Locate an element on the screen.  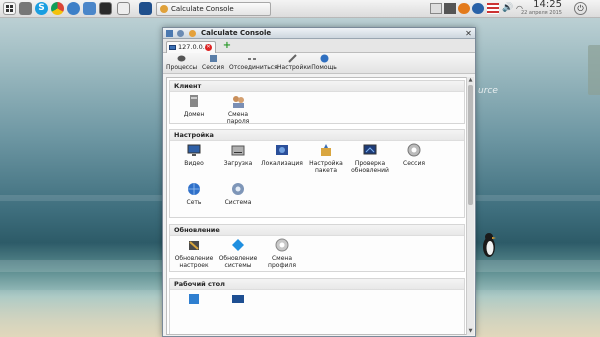
clock-date: 22 апреля 2015 is located at coordinates (541, 13).